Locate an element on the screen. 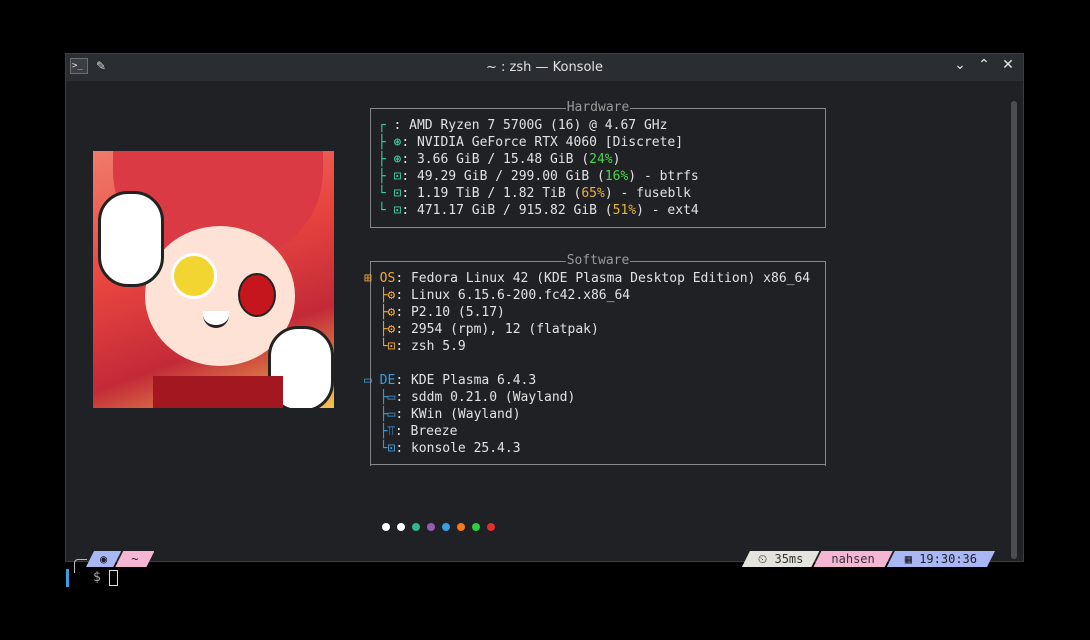 Image resolution: width=1090 pixels, height=640 pixels. software-line: ▭ DE: KDE Plasma 6.4.3 is located at coordinates (450, 380).